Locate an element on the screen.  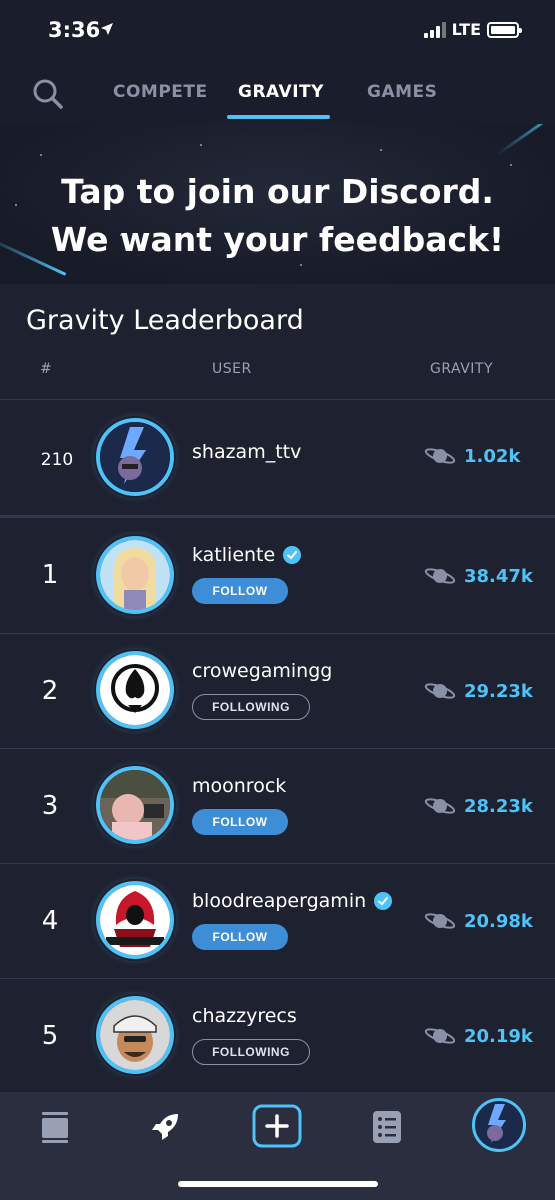
tab-compete: COMPETE is located at coordinates (160, 92).